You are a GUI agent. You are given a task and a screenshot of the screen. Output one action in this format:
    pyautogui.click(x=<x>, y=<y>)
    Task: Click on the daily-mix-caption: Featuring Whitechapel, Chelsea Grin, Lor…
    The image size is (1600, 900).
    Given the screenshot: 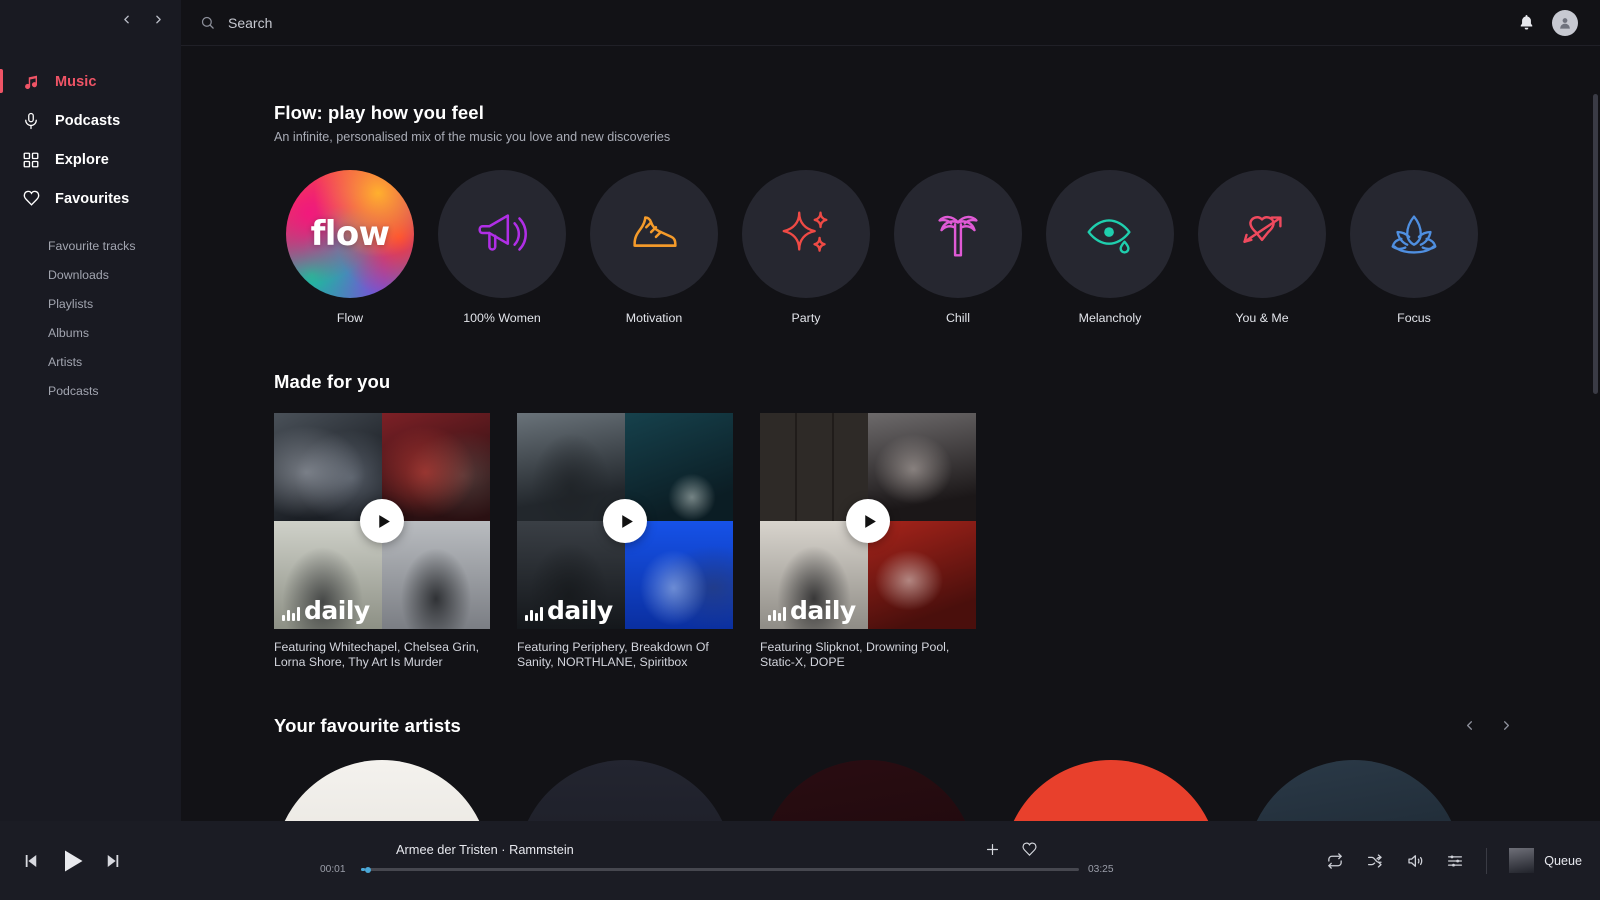 What is the action you would take?
    pyautogui.click(x=377, y=655)
    